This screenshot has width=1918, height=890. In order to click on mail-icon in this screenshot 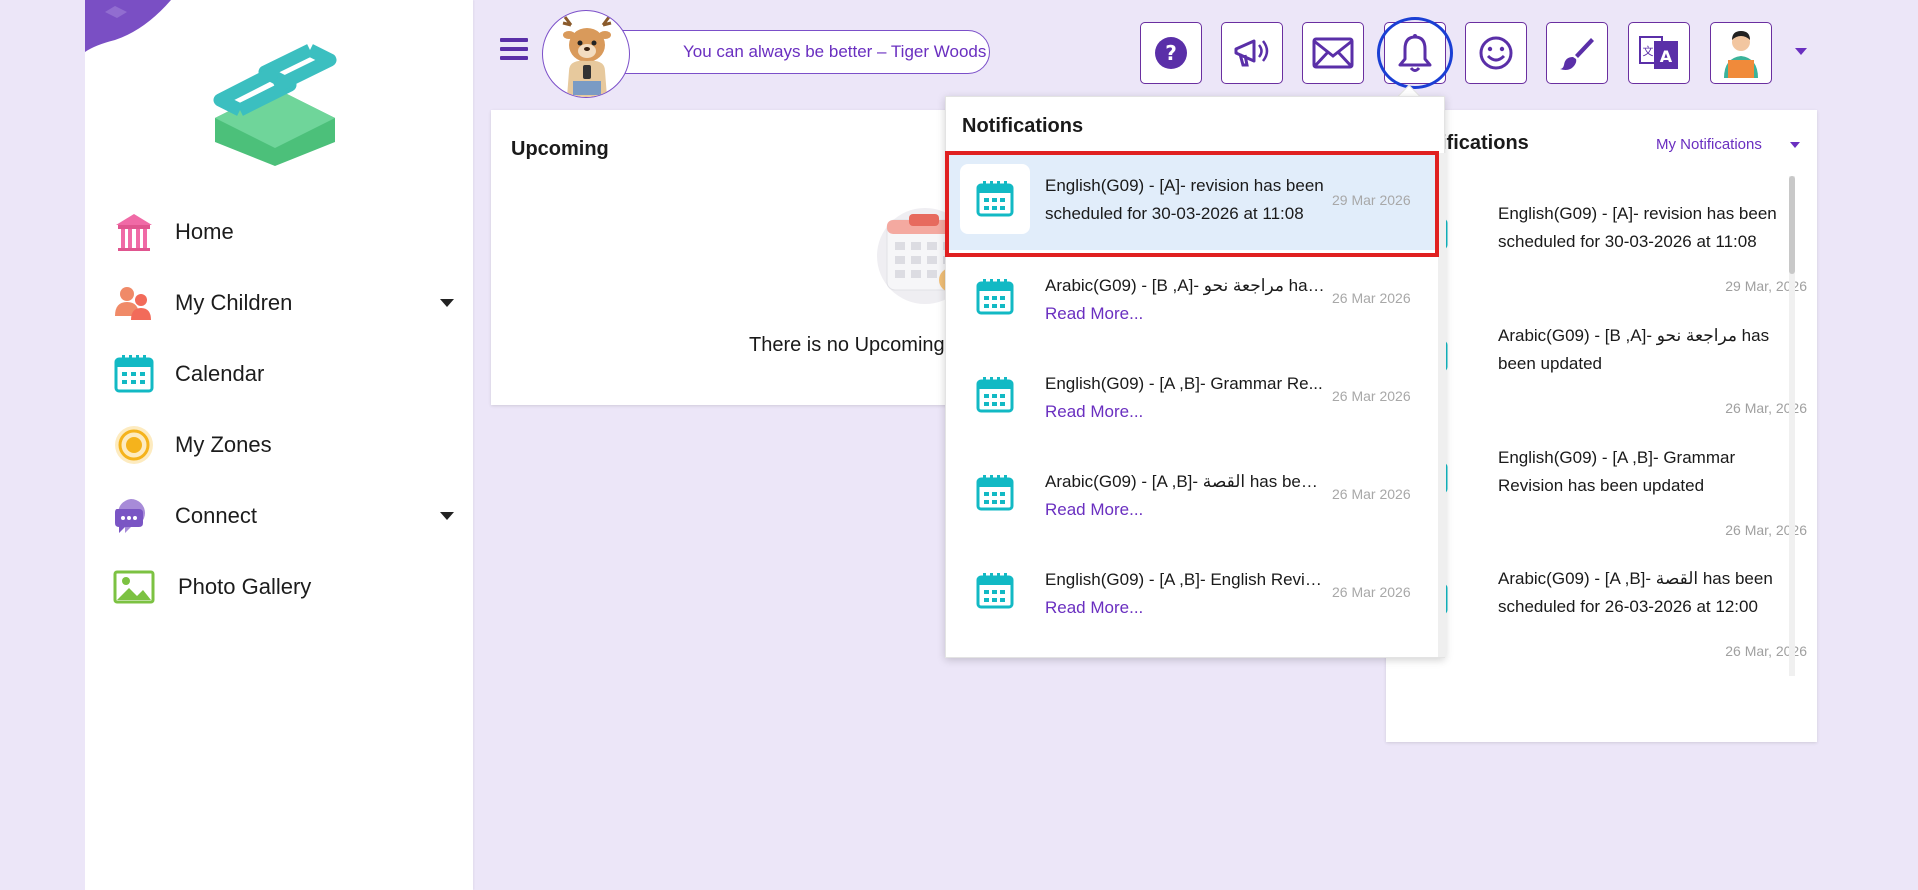, I will do `click(1333, 53)`.